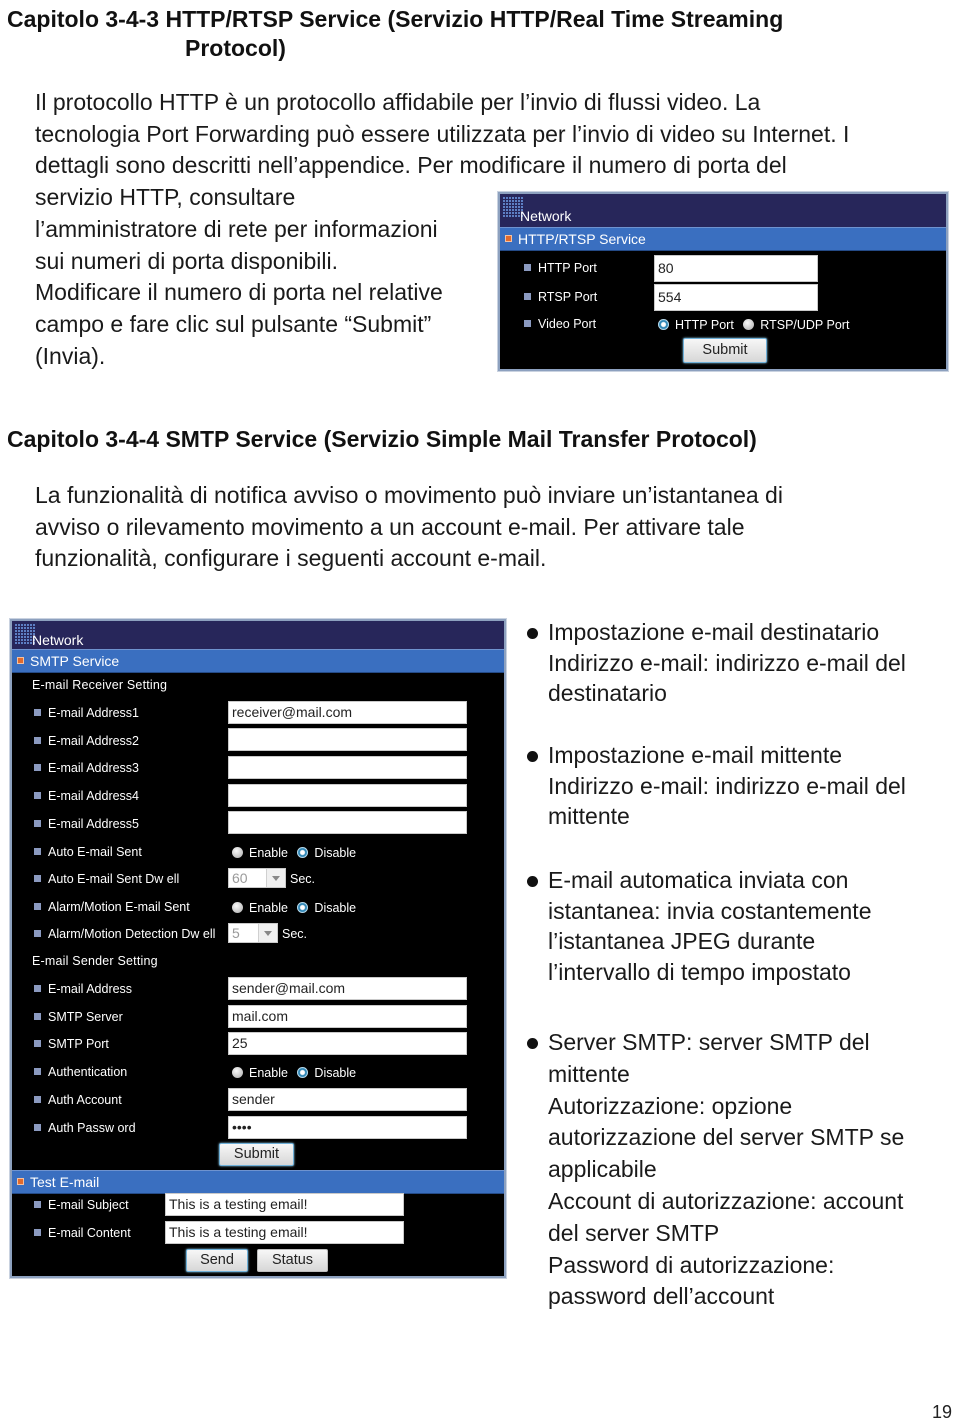  Describe the element at coordinates (670, 1105) in the screenshot. I see `list-line: Autorizzazione: opzione` at that location.